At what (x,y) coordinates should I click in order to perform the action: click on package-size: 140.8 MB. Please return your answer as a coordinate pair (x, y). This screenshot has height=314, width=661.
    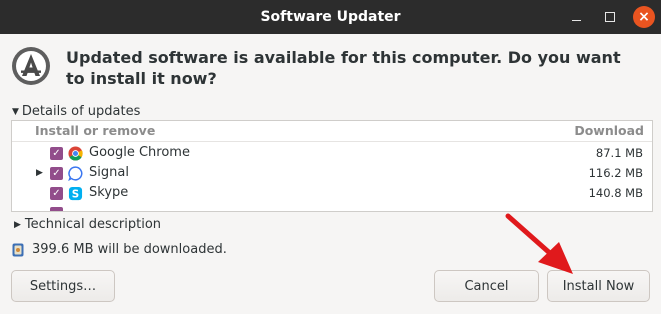
    Looking at the image, I should click on (615, 193).